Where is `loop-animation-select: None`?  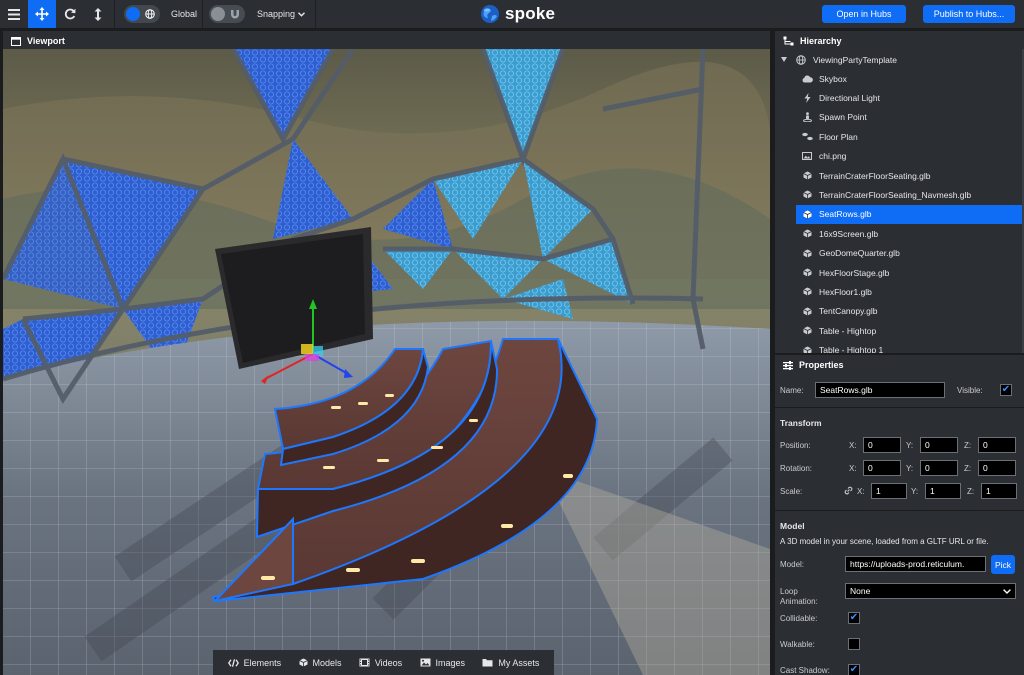 loop-animation-select: None is located at coordinates (930, 591).